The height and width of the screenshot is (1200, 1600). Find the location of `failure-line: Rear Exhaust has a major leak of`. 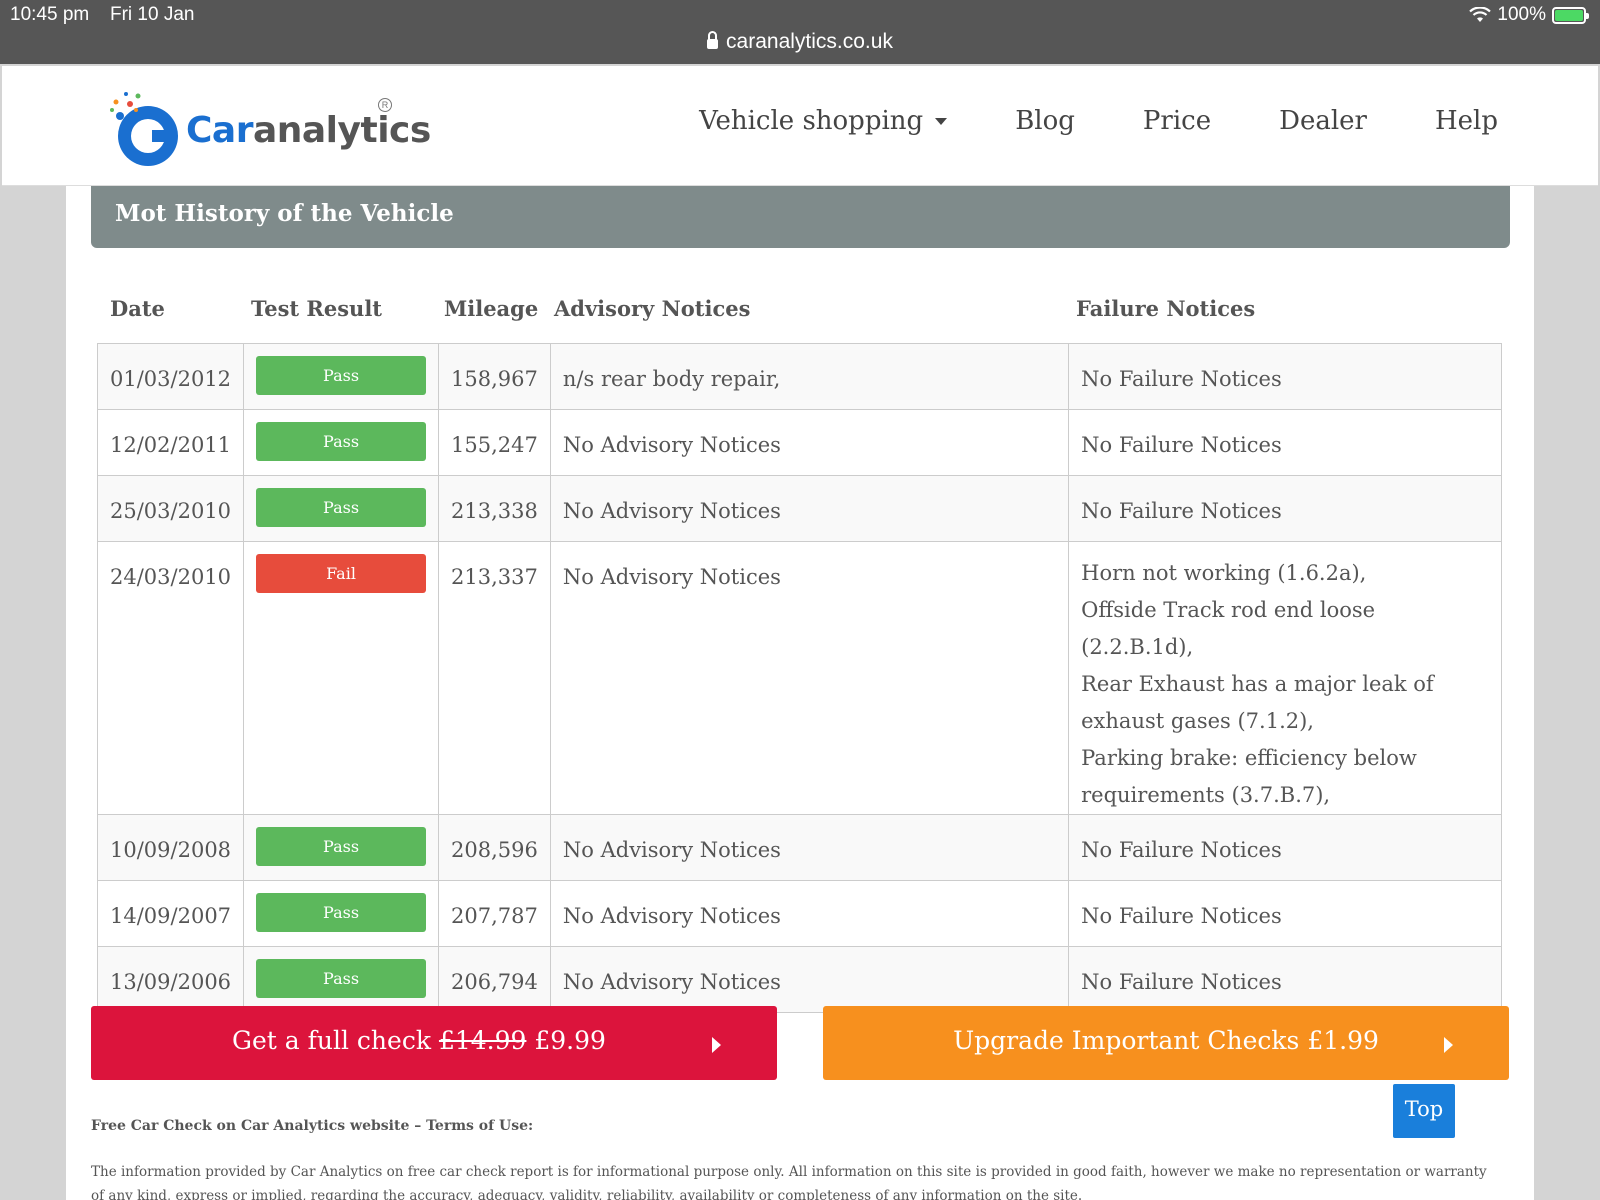

failure-line: Rear Exhaust has a major leak of is located at coordinates (1257, 684).